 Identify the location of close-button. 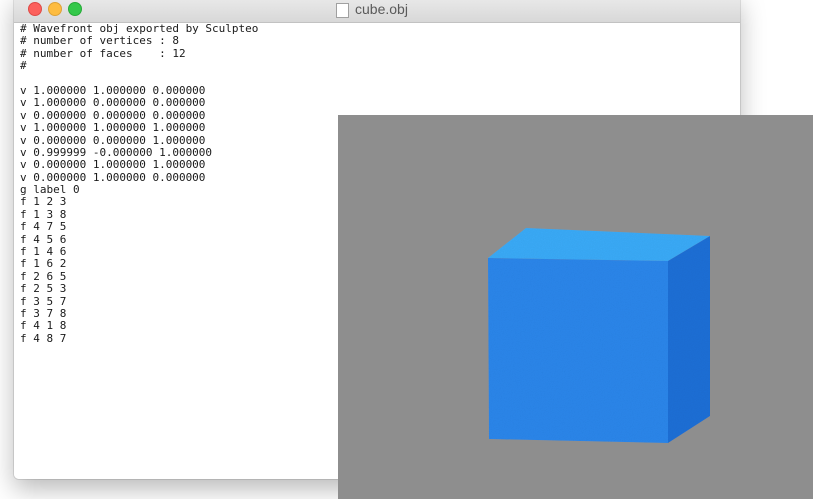
(35, 9).